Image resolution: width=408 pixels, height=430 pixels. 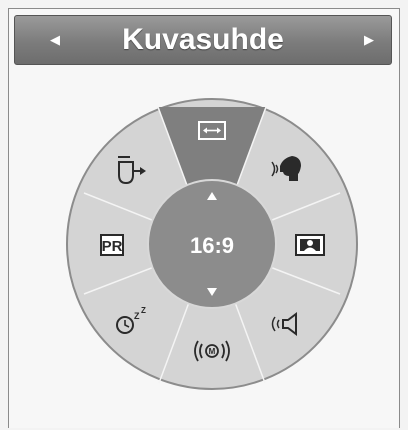 What do you see at coordinates (212, 351) in the screenshot?
I see `svg-text: M` at bounding box center [212, 351].